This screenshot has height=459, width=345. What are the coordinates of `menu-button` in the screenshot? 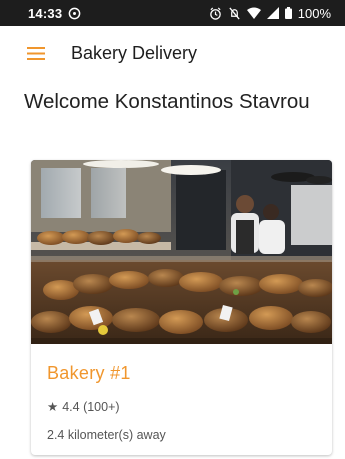 It's located at (36, 53).